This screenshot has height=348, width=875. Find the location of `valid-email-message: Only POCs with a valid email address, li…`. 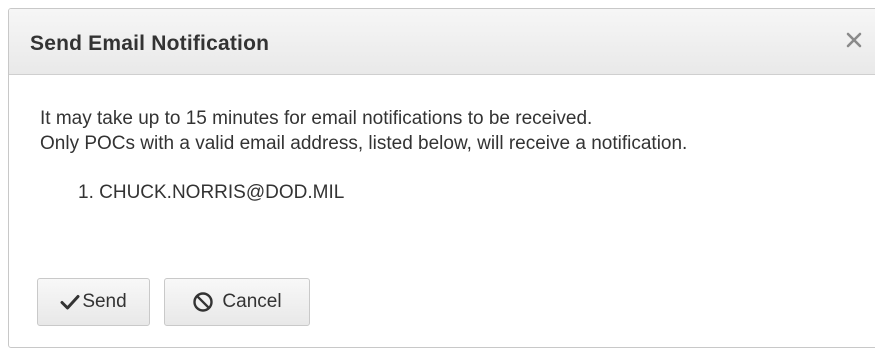

valid-email-message: Only POCs with a valid email address, li… is located at coordinates (364, 143).